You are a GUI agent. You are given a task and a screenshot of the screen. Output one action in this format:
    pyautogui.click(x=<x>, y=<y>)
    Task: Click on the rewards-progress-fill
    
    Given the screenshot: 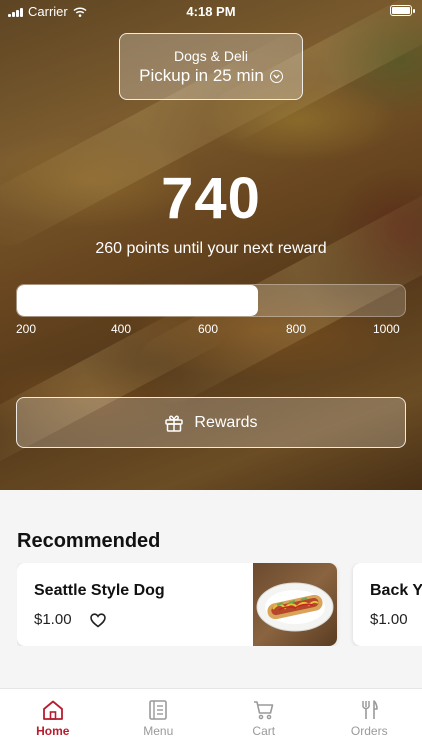 What is the action you would take?
    pyautogui.click(x=137, y=300)
    